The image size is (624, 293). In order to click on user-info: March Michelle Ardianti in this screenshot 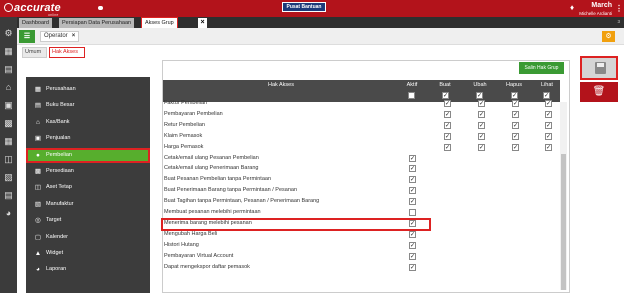, I will do `click(595, 9)`.